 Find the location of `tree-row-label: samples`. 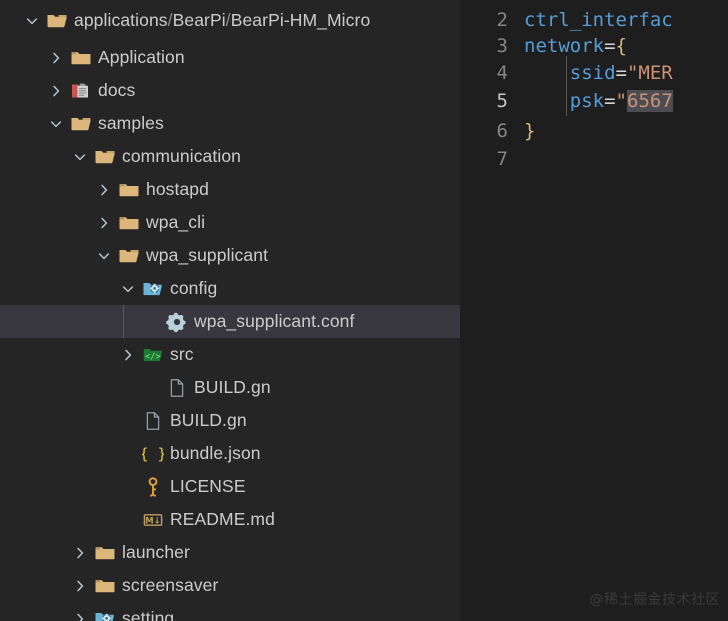

tree-row-label: samples is located at coordinates (131, 123).